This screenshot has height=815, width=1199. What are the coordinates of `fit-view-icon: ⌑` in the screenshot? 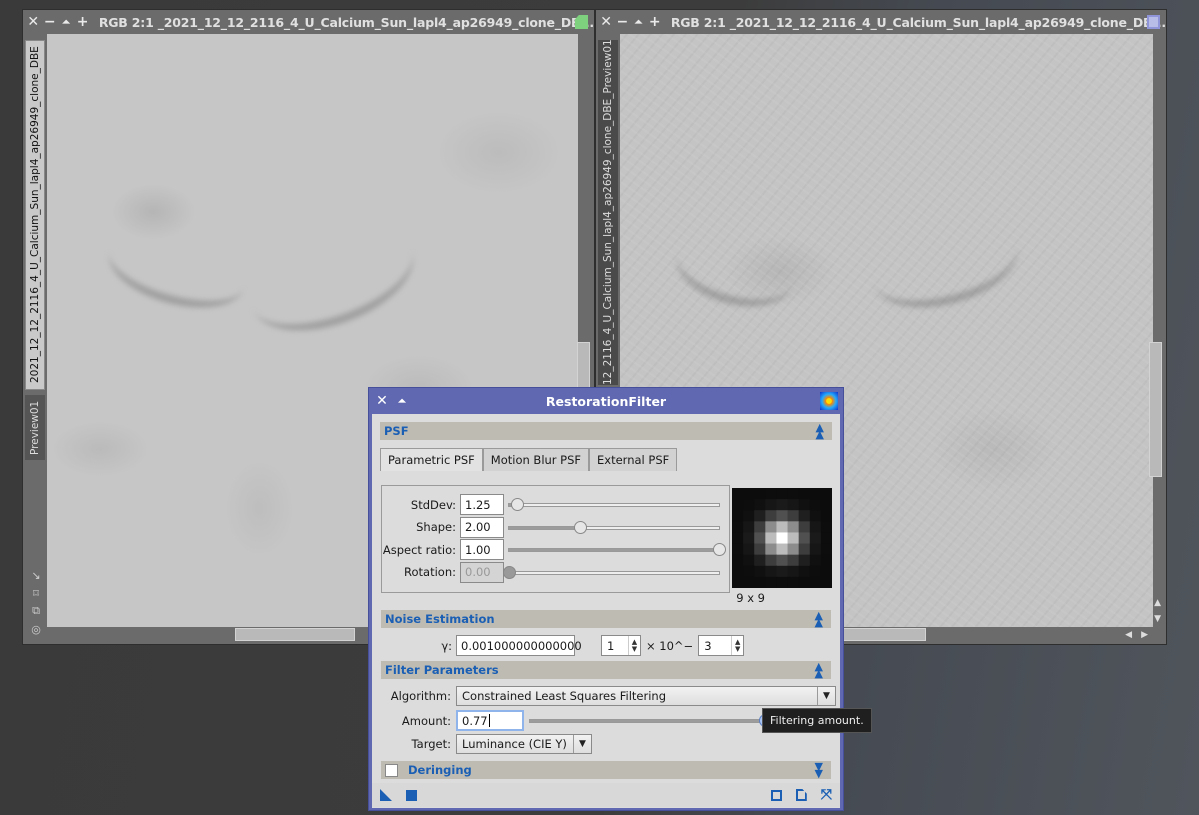 It's located at (36, 593).